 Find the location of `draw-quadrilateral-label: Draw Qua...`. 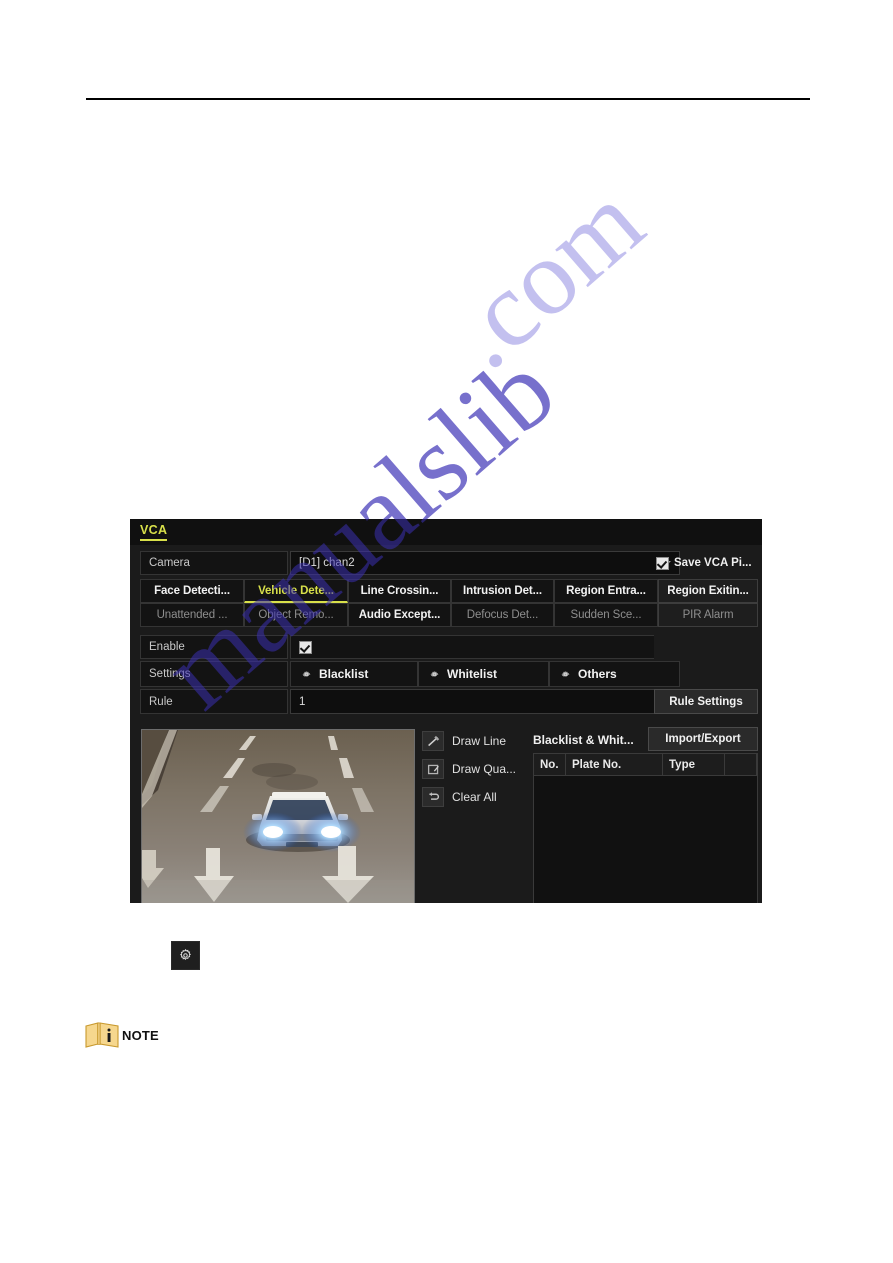

draw-quadrilateral-label: Draw Qua... is located at coordinates (484, 769).